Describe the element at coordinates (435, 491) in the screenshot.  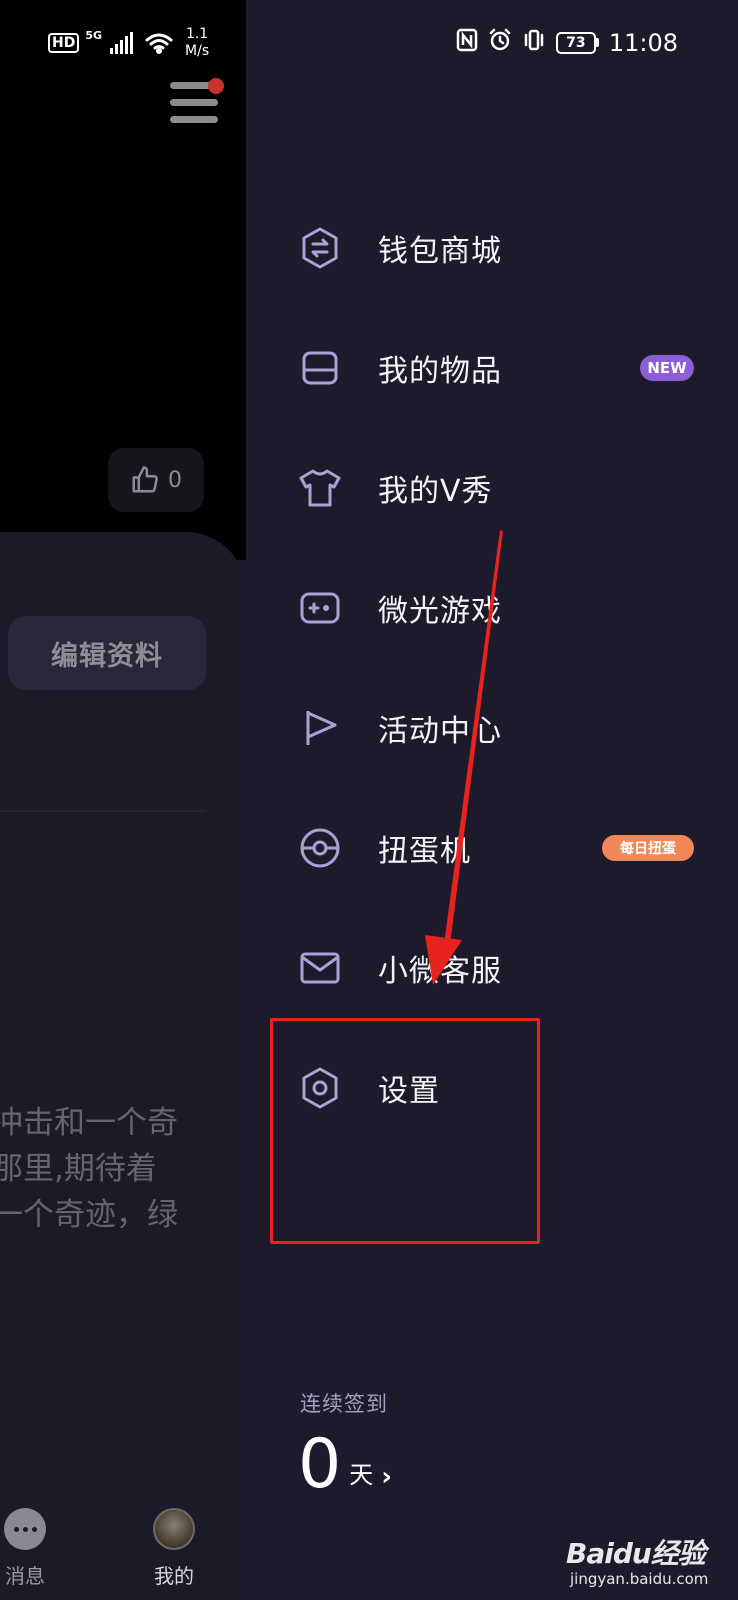
I see `menu-item-label: 我的V秀` at that location.